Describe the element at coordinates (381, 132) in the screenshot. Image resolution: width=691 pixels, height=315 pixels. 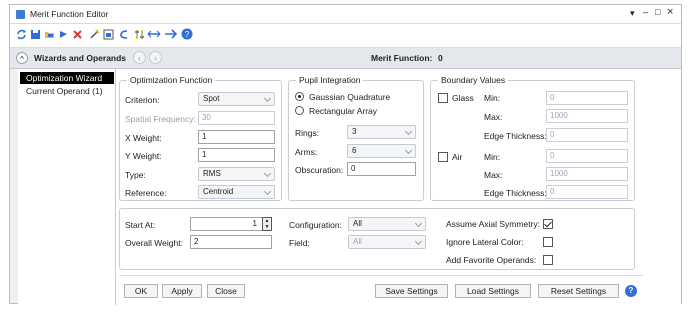
I see `rings-select: 3` at that location.